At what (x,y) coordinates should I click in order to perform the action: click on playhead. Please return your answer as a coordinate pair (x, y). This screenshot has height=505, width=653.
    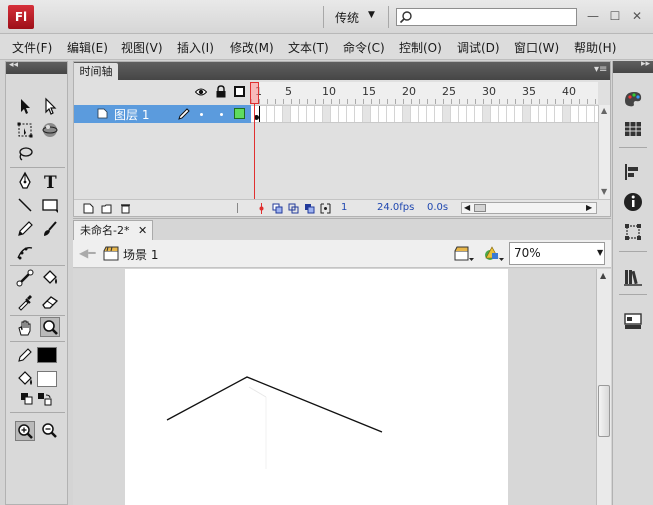
    Looking at the image, I should click on (254, 93).